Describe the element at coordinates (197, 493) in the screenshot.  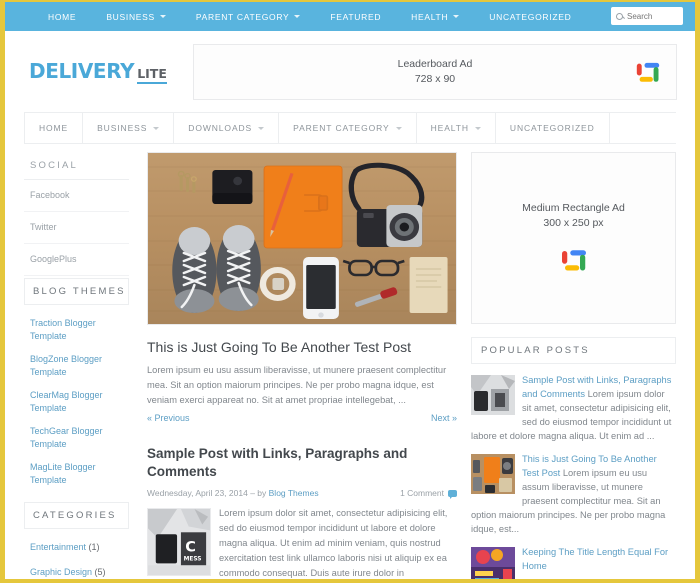
I see `post-date: Wednesday, April 23, 2014` at that location.